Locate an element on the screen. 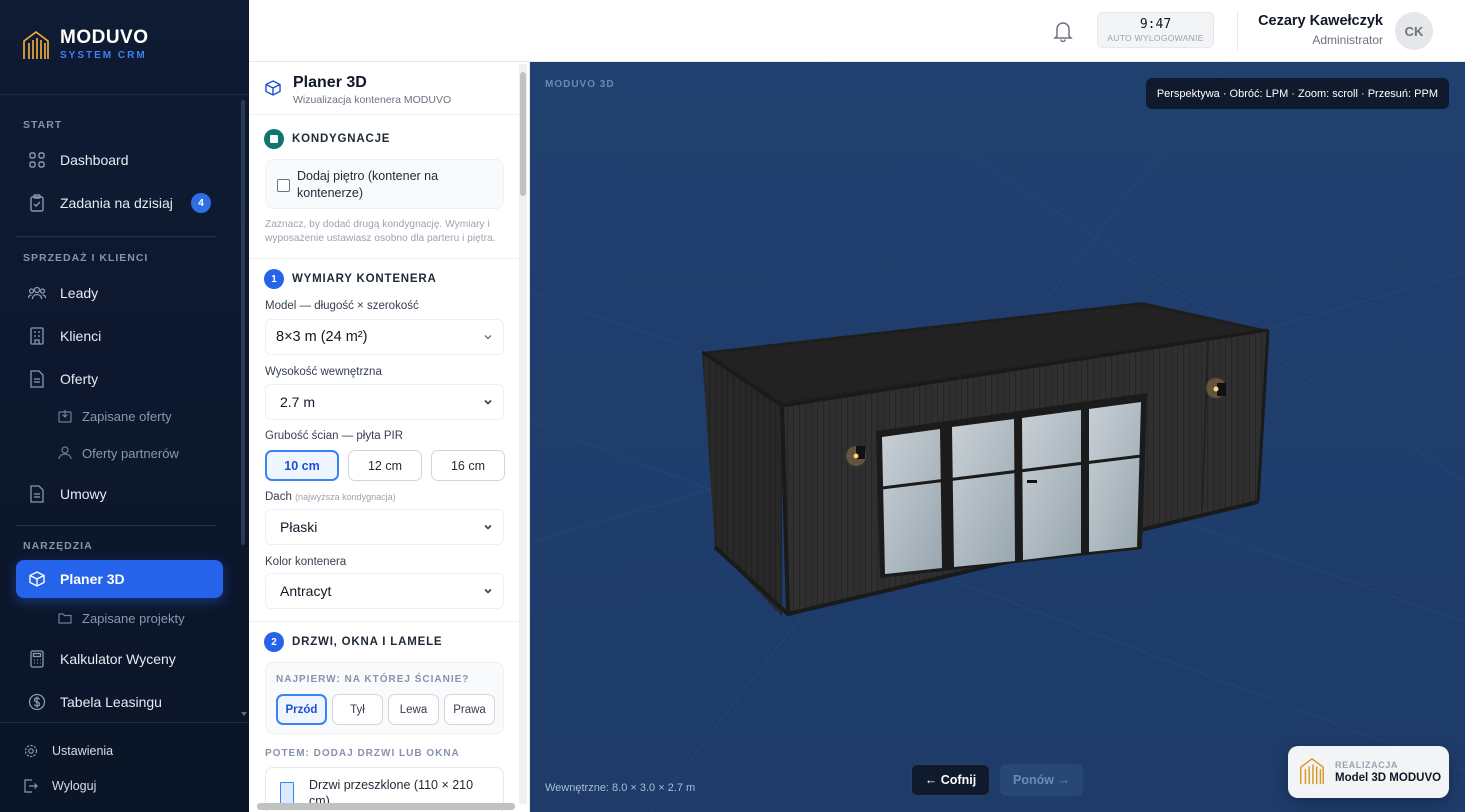  brand: MODUVO SYSTEM CRM is located at coordinates (85, 44).